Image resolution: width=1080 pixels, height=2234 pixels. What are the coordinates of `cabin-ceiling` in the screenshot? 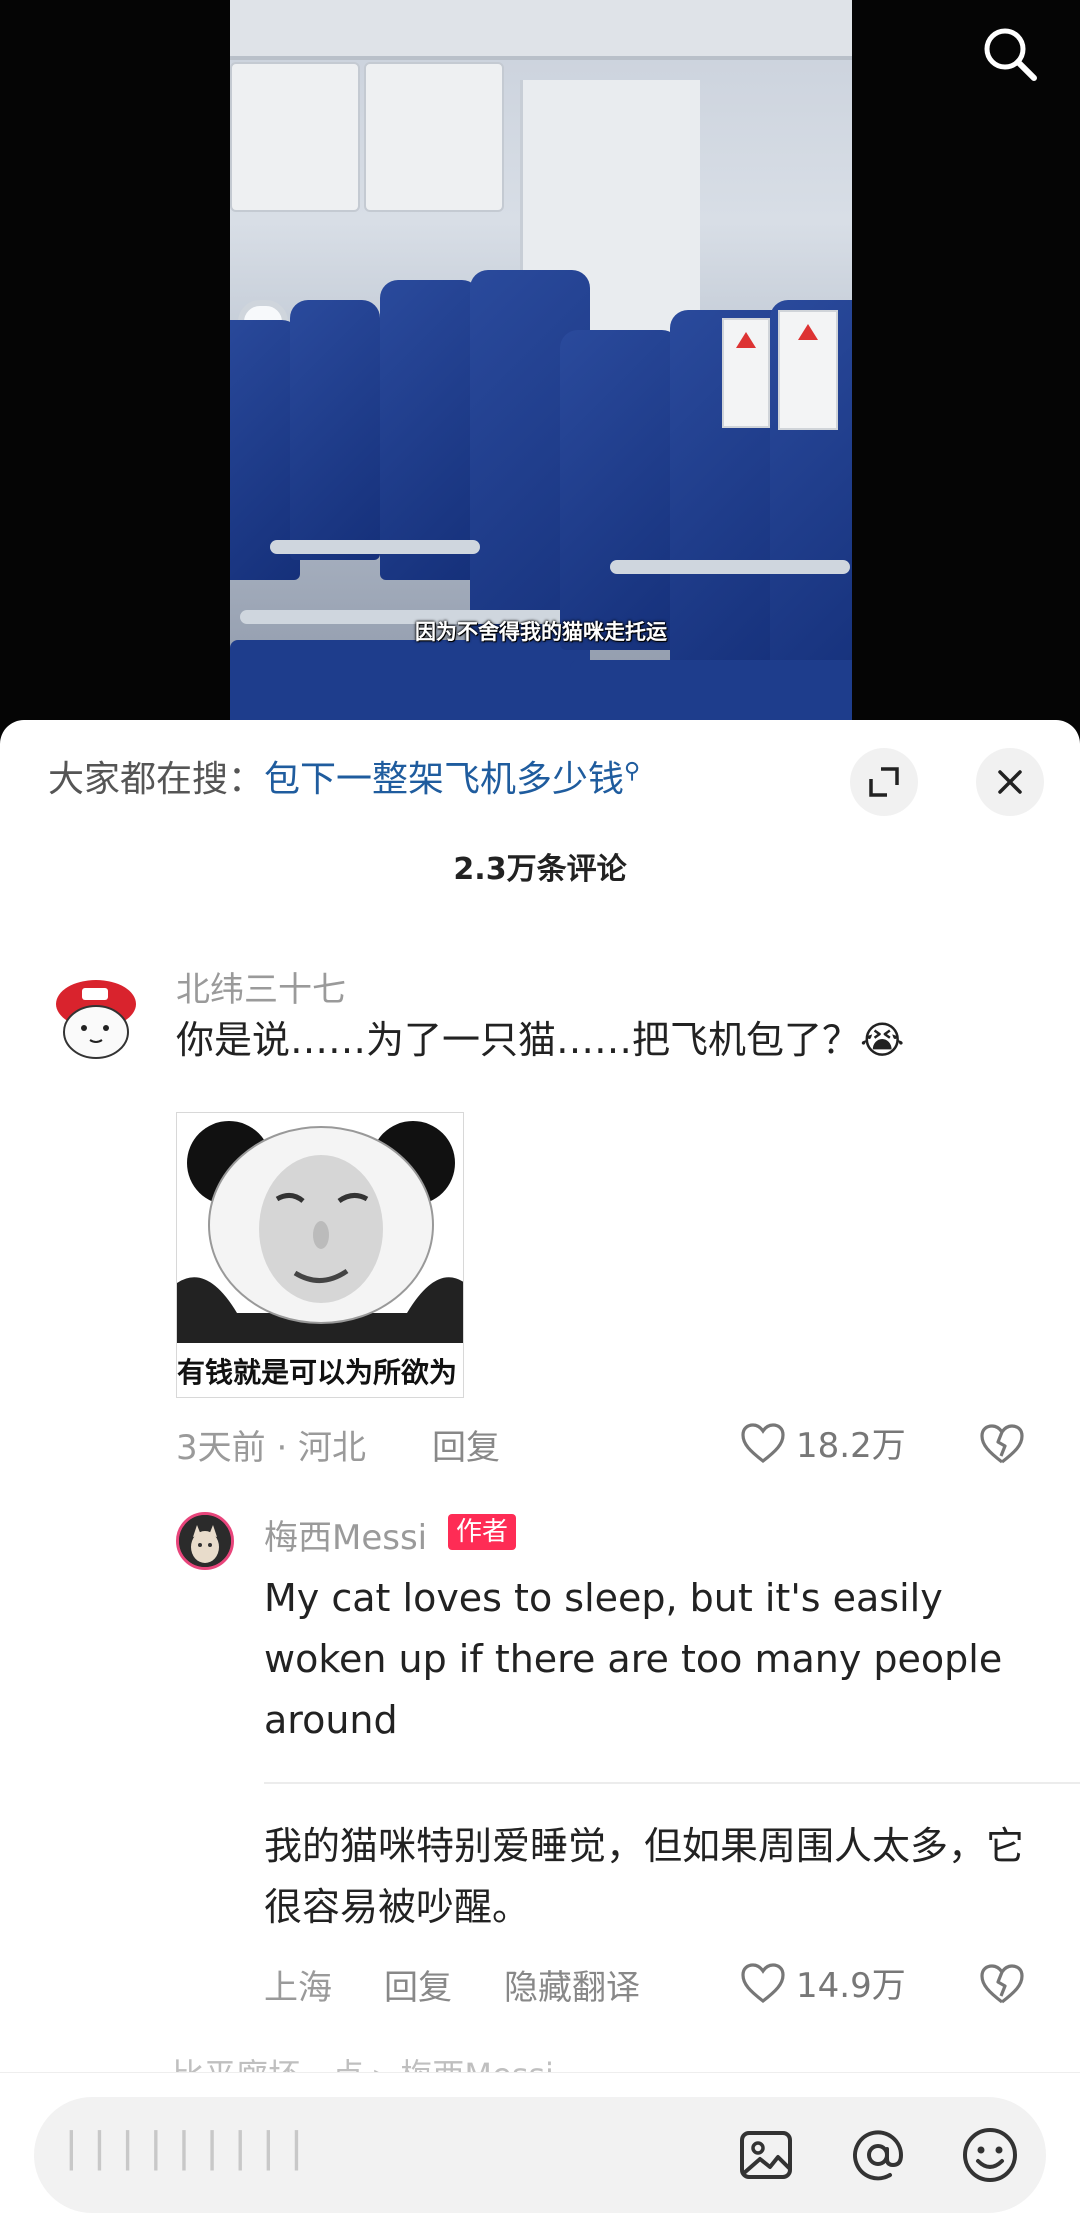 It's located at (541, 30).